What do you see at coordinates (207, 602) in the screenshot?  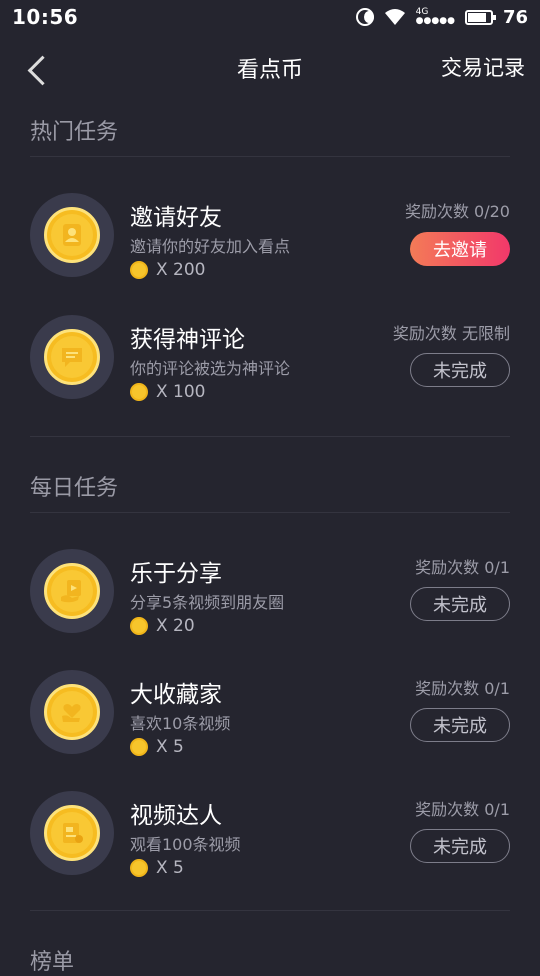 I see `task-description: 分享5条视频到朋友圈` at bounding box center [207, 602].